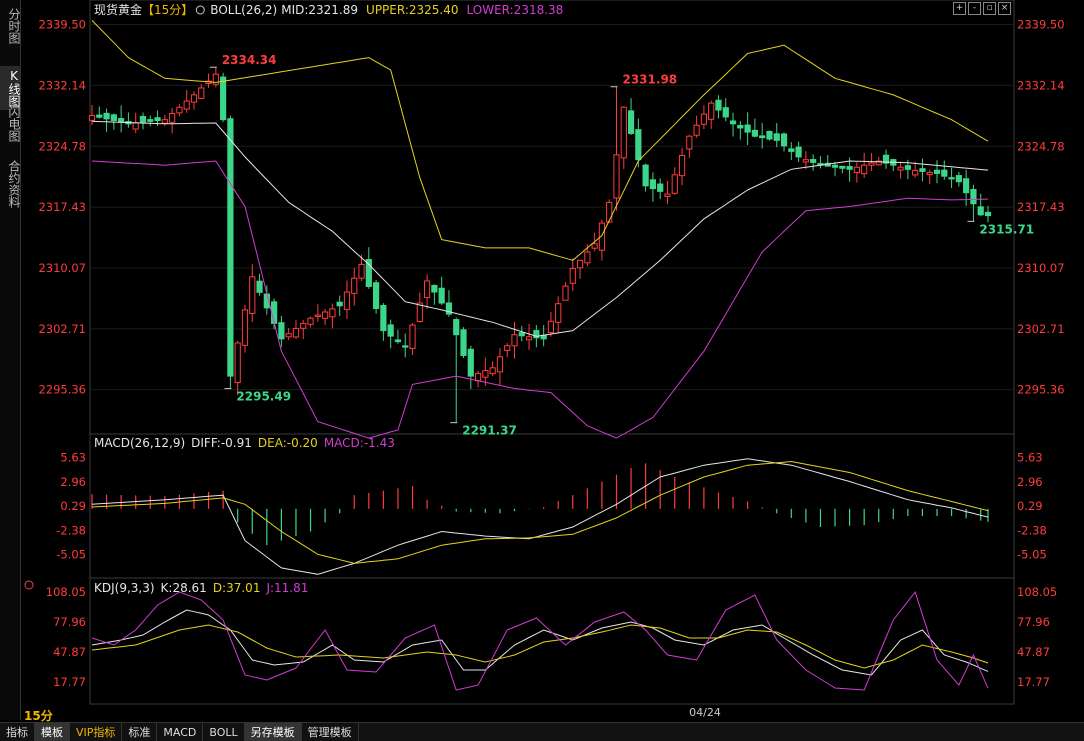  What do you see at coordinates (540, 640) in the screenshot?
I see `kdj-j-line` at bounding box center [540, 640].